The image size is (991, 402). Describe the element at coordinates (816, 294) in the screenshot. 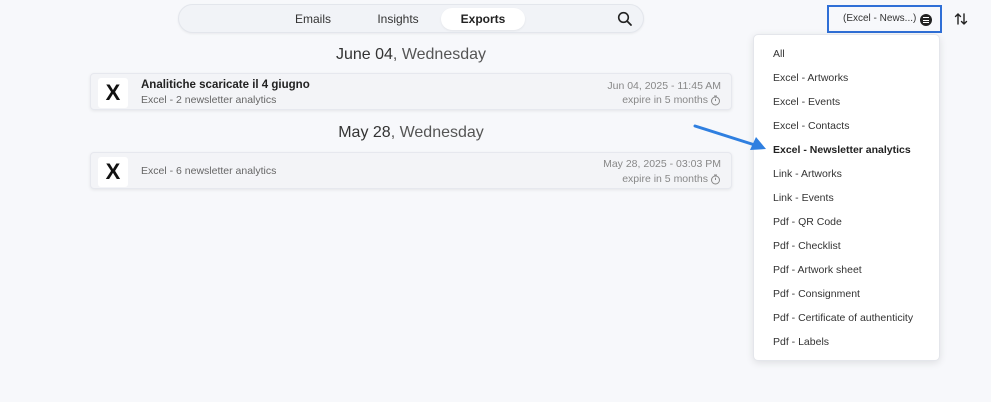

I see `dropdown-option-pdf-consignment: Pdf - Consignment` at that location.